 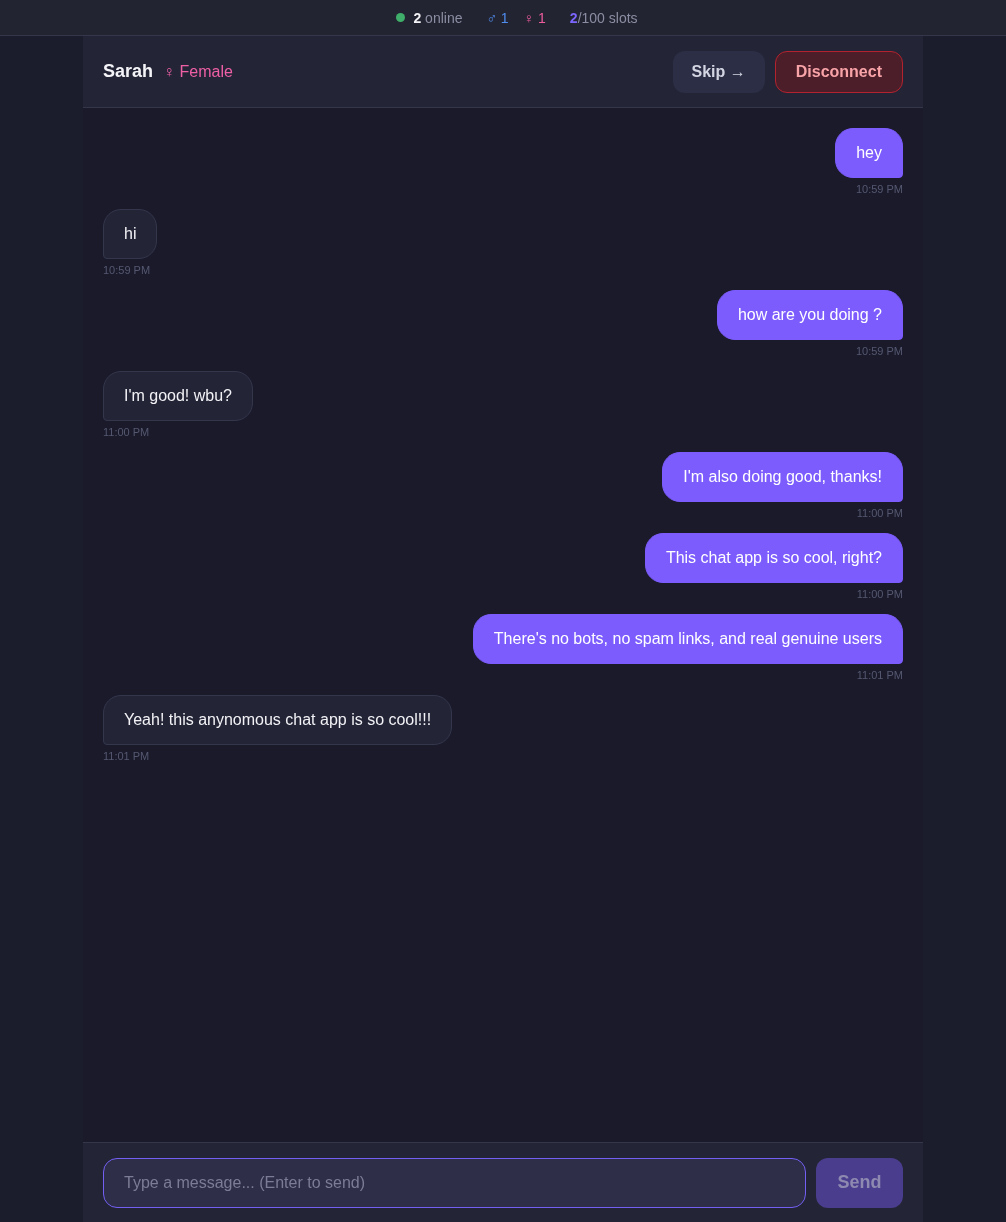 What do you see at coordinates (687, 639) in the screenshot?
I see `message-bubble: There's no bots, no spam links, and real genuine users` at bounding box center [687, 639].